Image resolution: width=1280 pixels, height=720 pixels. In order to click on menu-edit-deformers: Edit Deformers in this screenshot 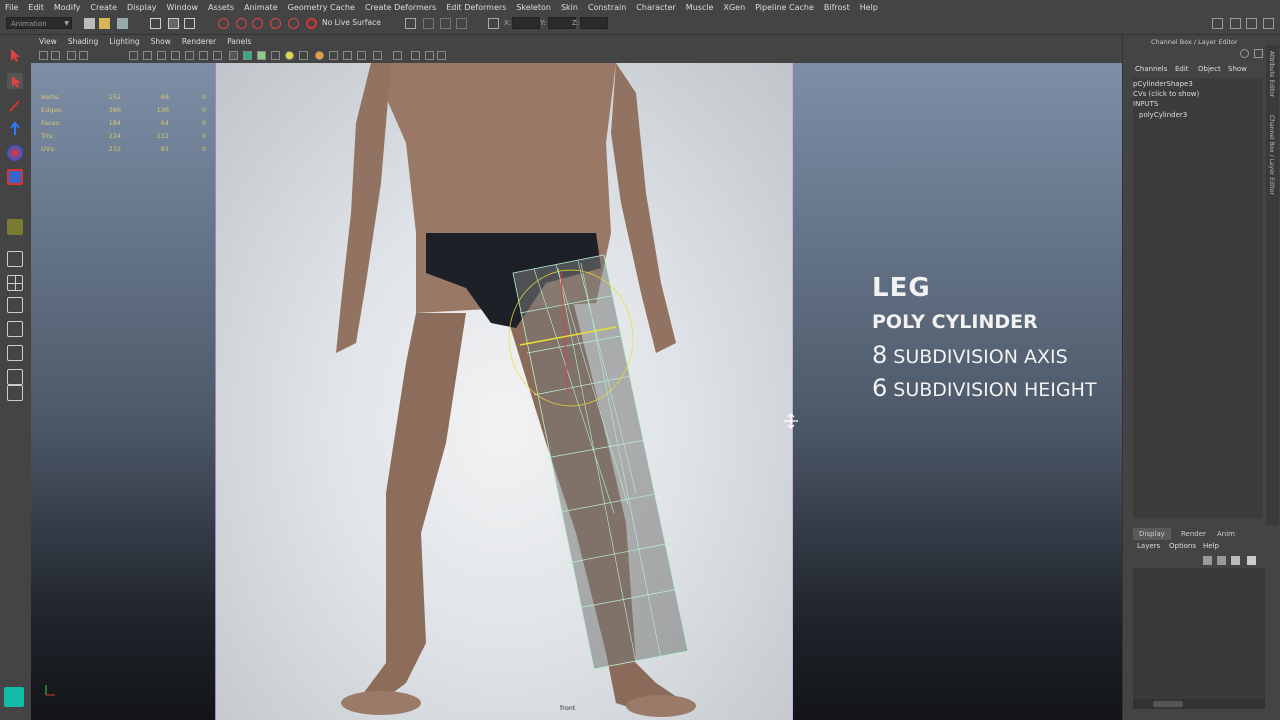, I will do `click(476, 7)`.